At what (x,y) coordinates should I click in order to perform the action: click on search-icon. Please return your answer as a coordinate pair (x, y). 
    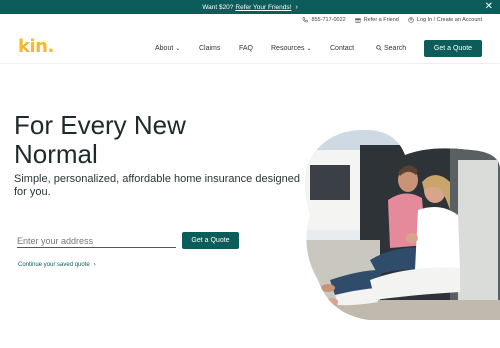
    Looking at the image, I should click on (379, 48).